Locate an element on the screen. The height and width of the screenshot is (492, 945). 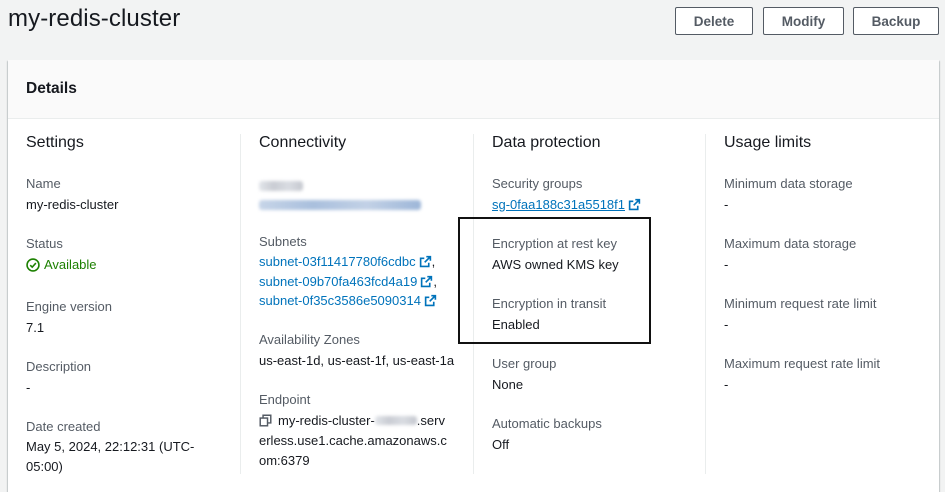
delete-button: Delete is located at coordinates (714, 21).